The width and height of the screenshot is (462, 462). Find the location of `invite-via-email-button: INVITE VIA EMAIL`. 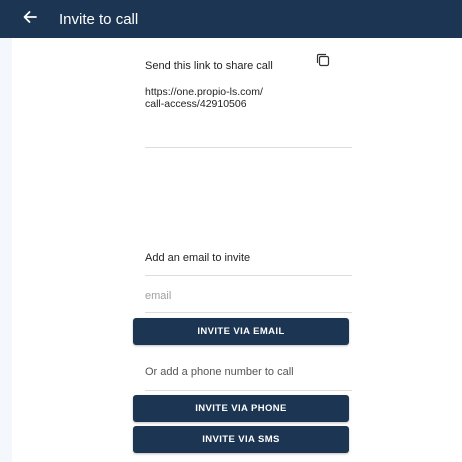

invite-via-email-button: INVITE VIA EMAIL is located at coordinates (241, 331).